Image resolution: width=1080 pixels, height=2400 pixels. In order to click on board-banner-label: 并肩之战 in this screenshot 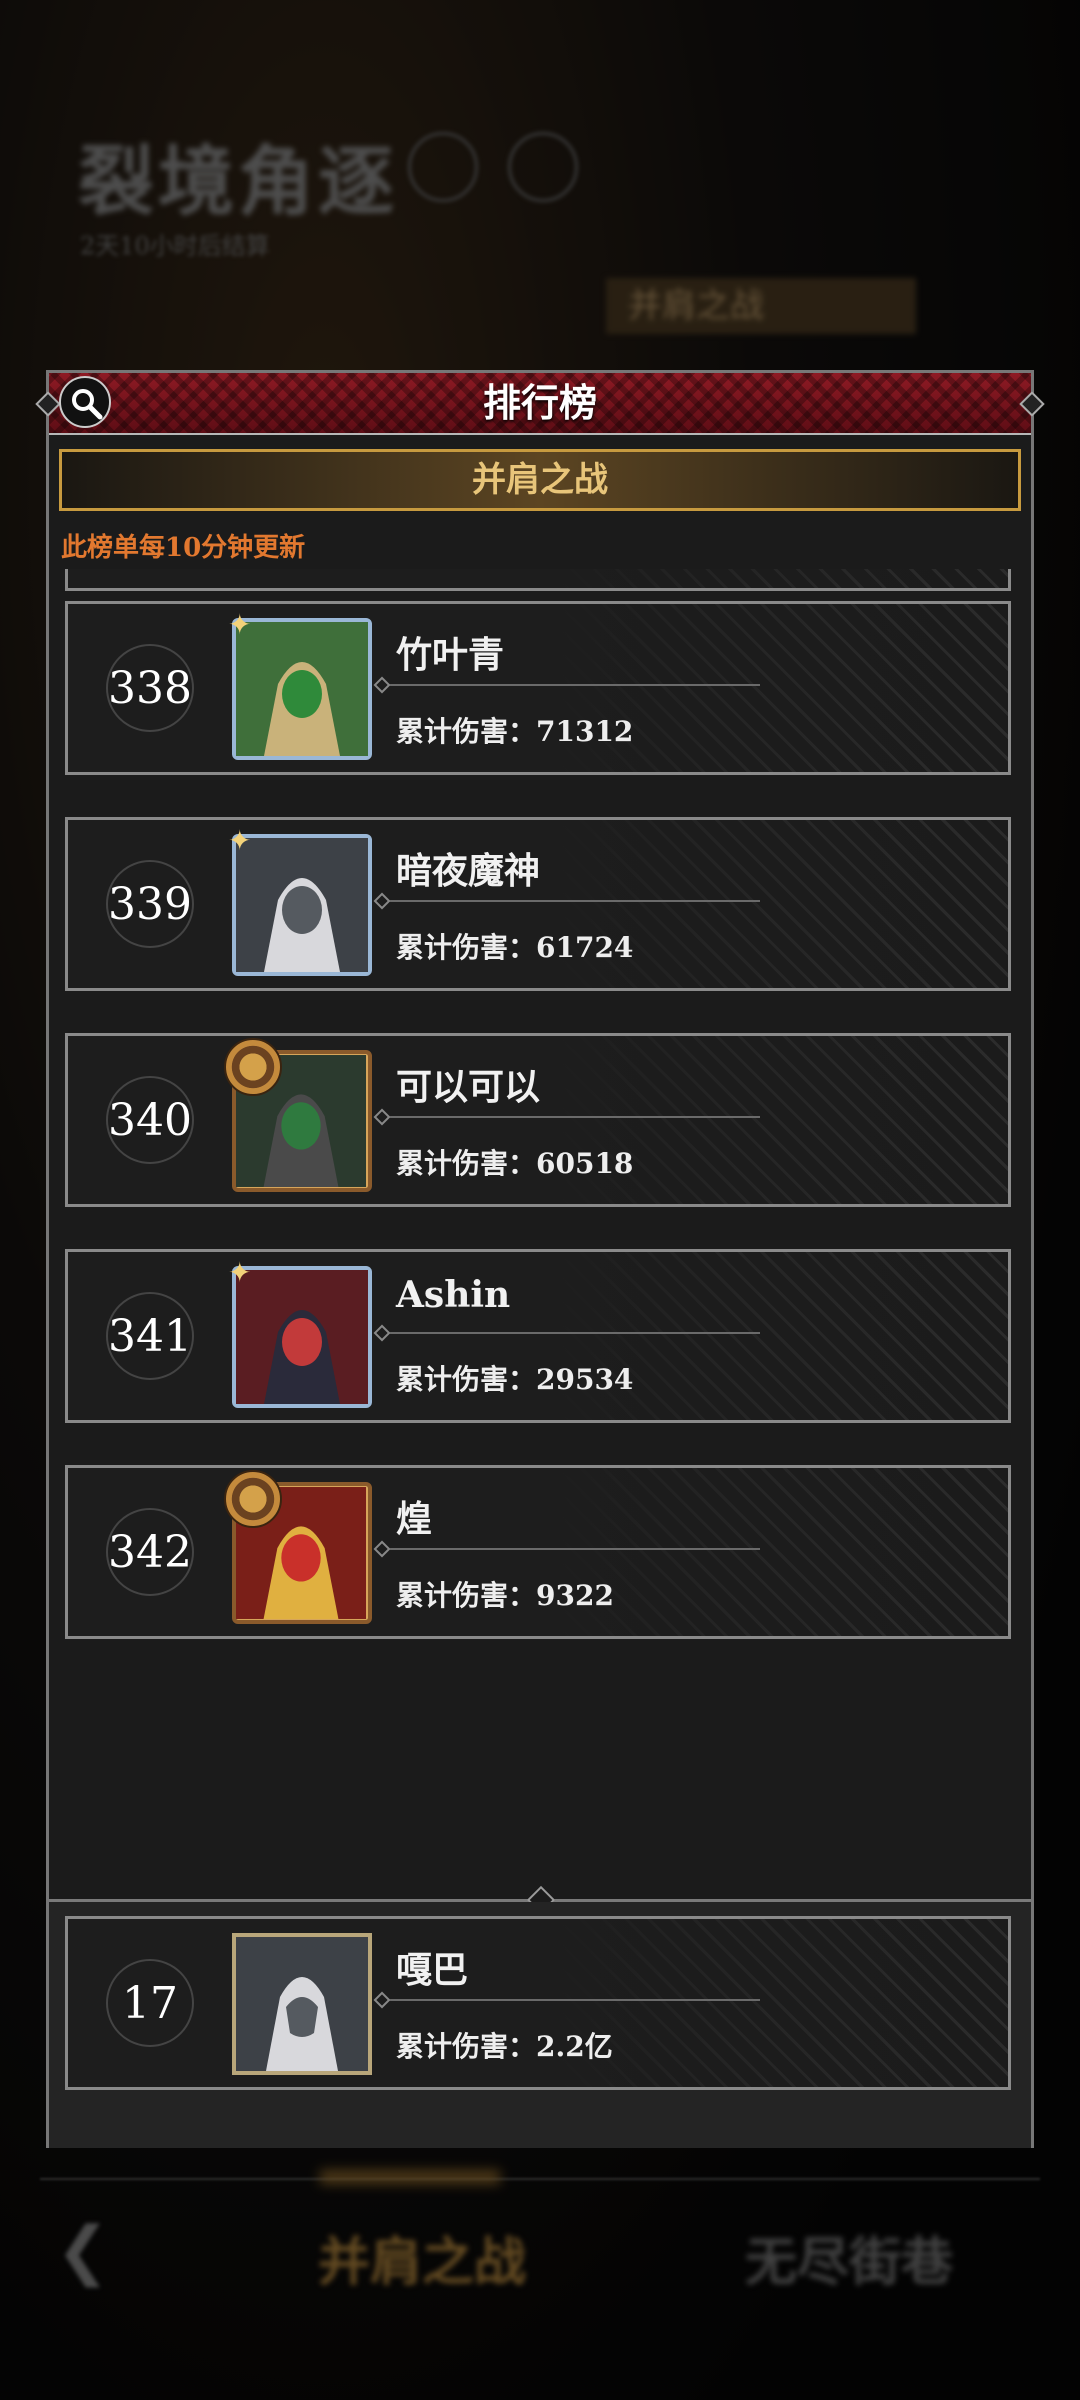, I will do `click(540, 480)`.